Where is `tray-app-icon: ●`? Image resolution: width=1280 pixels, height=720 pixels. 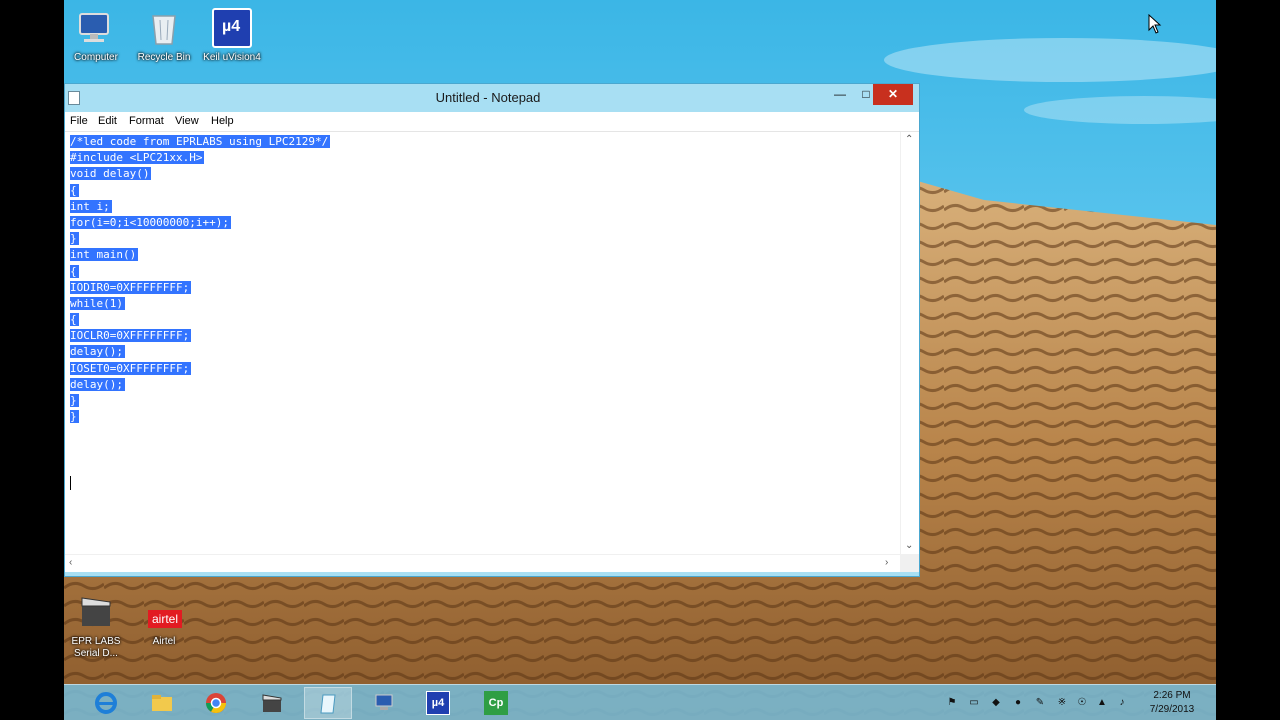 tray-app-icon: ● is located at coordinates (1018, 703).